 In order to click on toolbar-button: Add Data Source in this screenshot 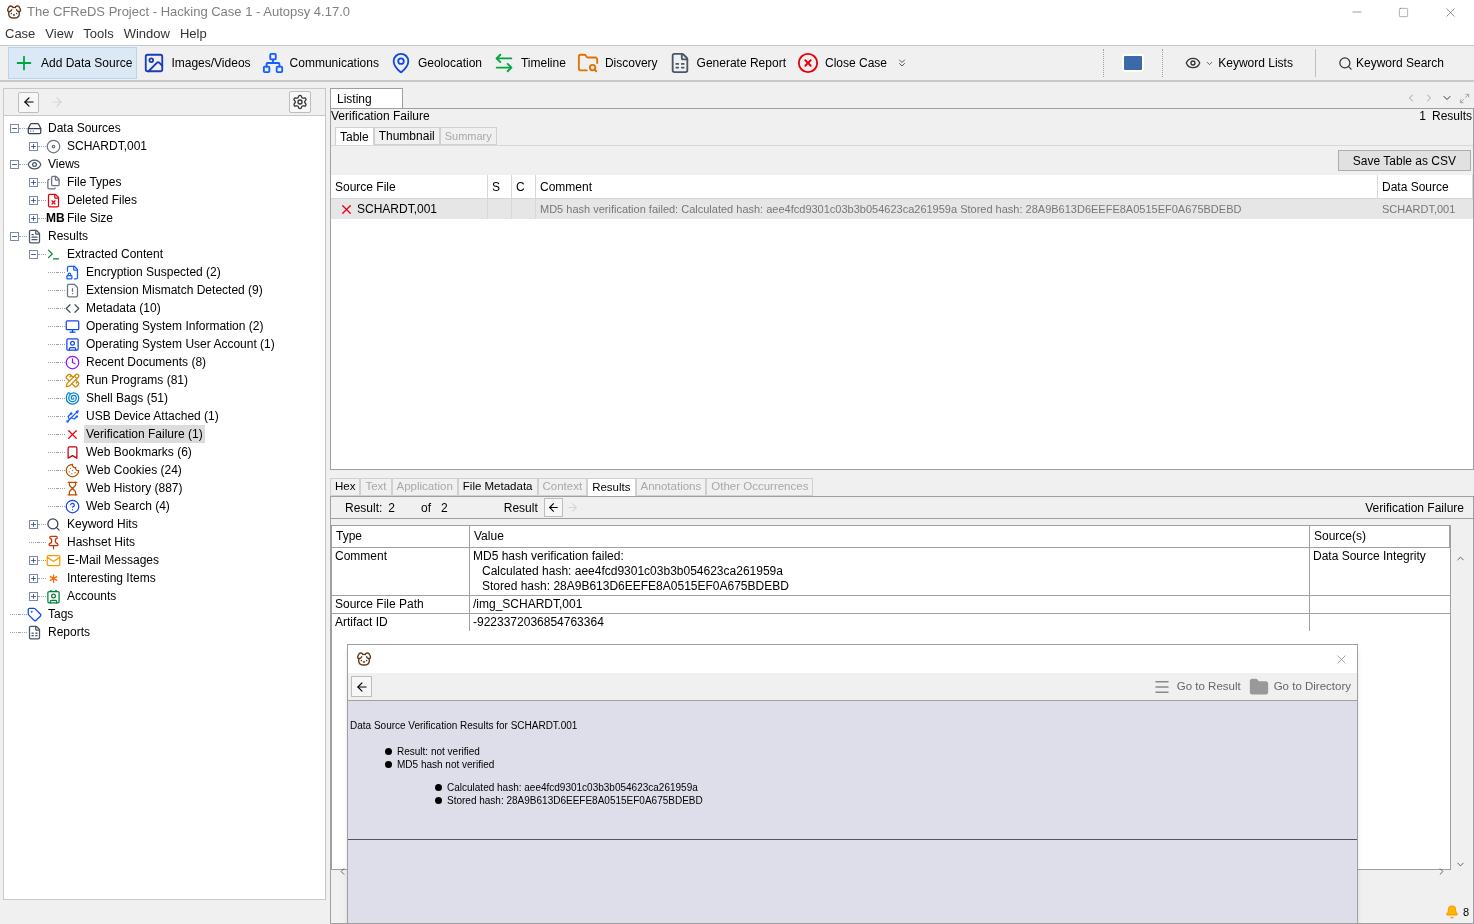, I will do `click(73, 63)`.